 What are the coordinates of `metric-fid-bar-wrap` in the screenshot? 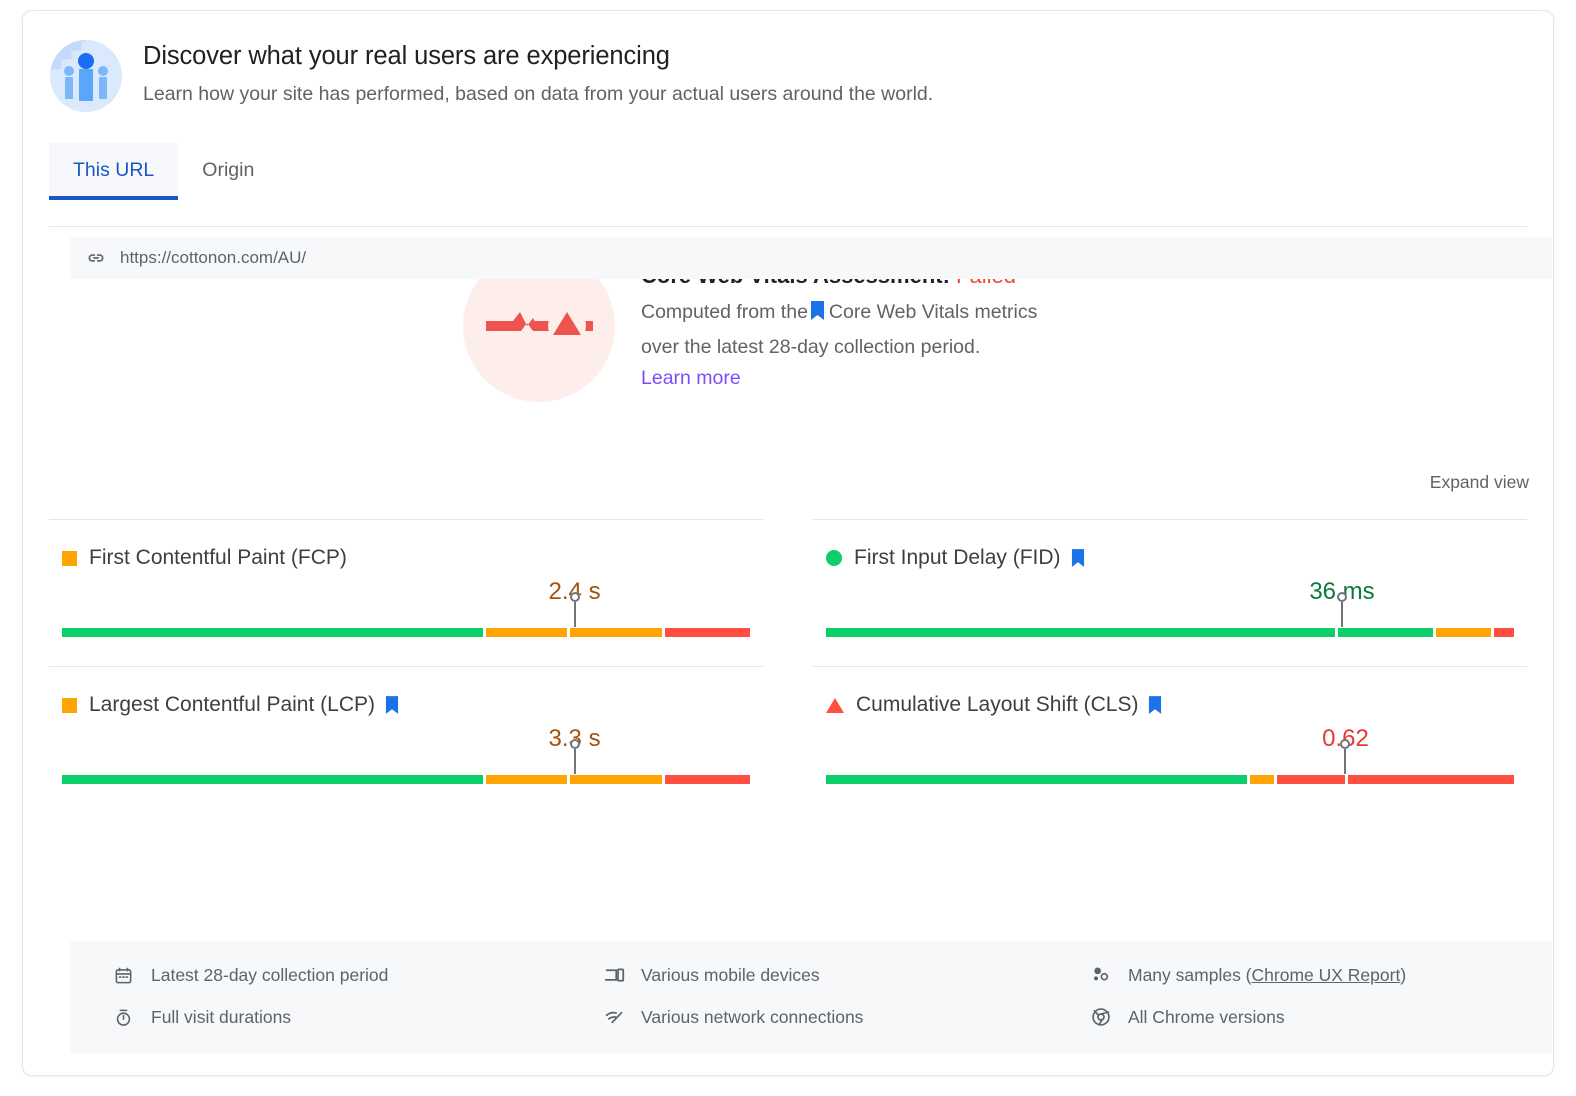 It's located at (1170, 618).